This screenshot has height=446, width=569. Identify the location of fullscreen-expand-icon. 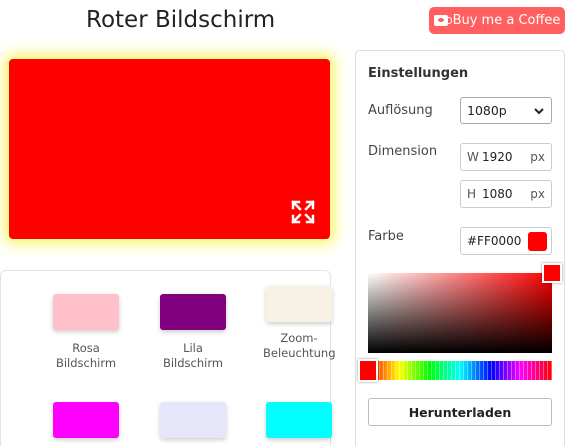
(303, 212).